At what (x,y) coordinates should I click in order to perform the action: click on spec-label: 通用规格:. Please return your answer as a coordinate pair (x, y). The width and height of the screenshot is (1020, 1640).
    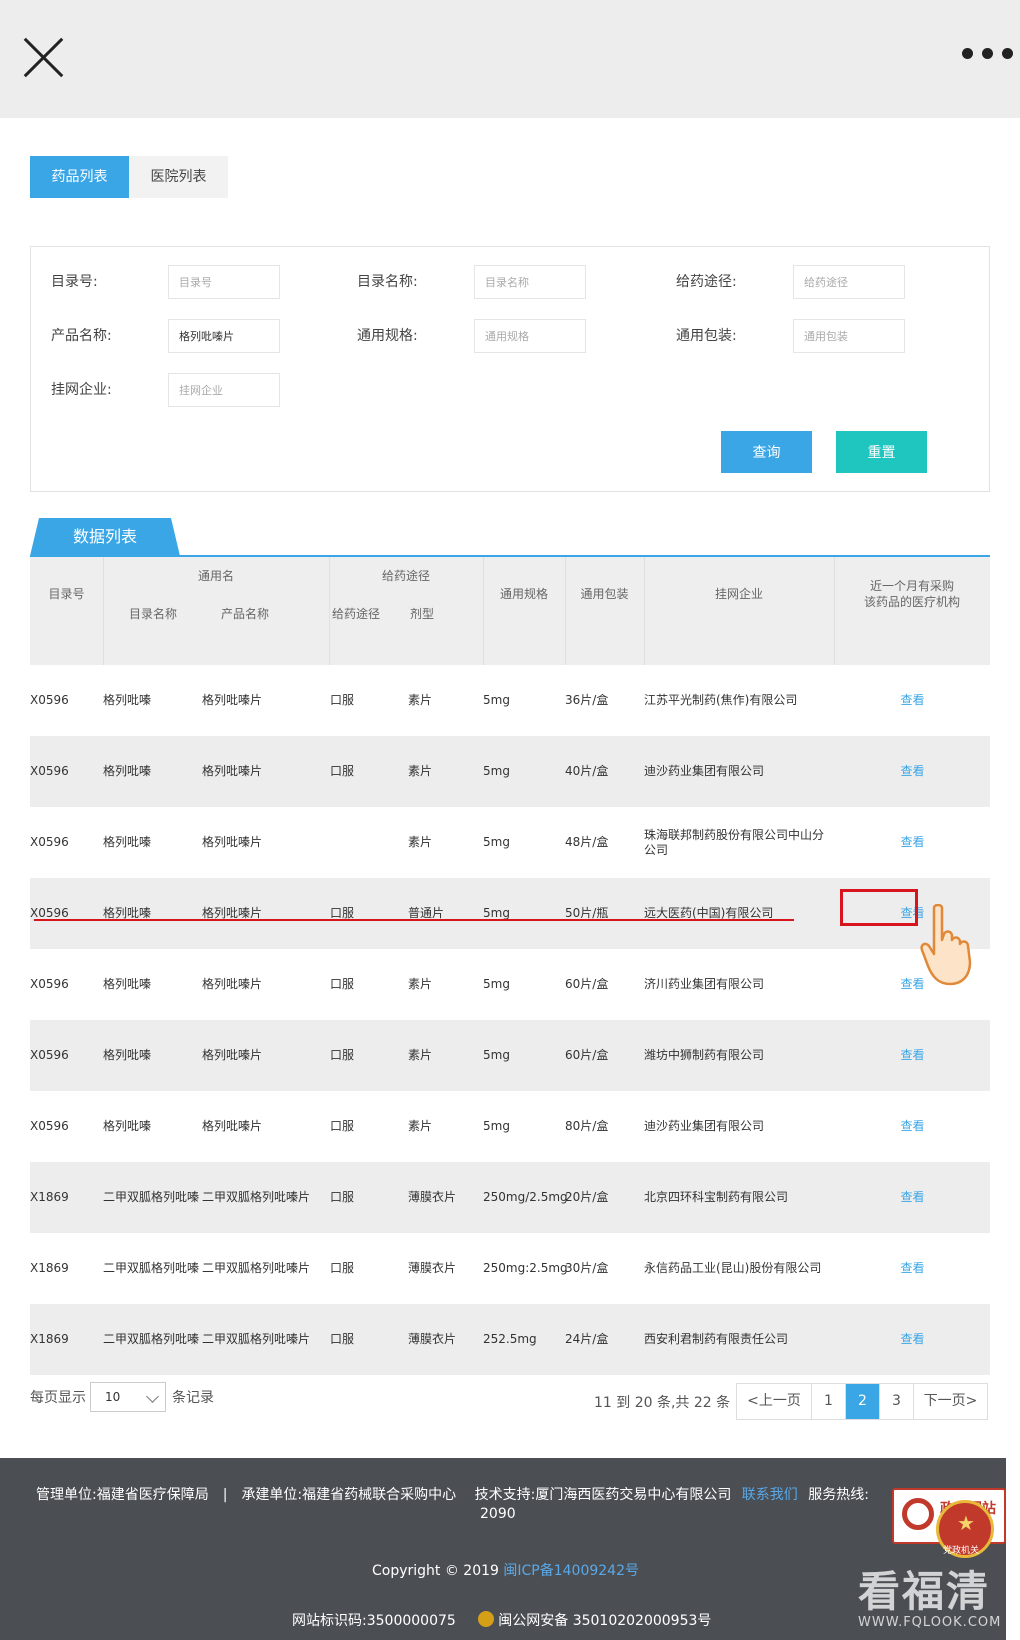
    Looking at the image, I should click on (387, 336).